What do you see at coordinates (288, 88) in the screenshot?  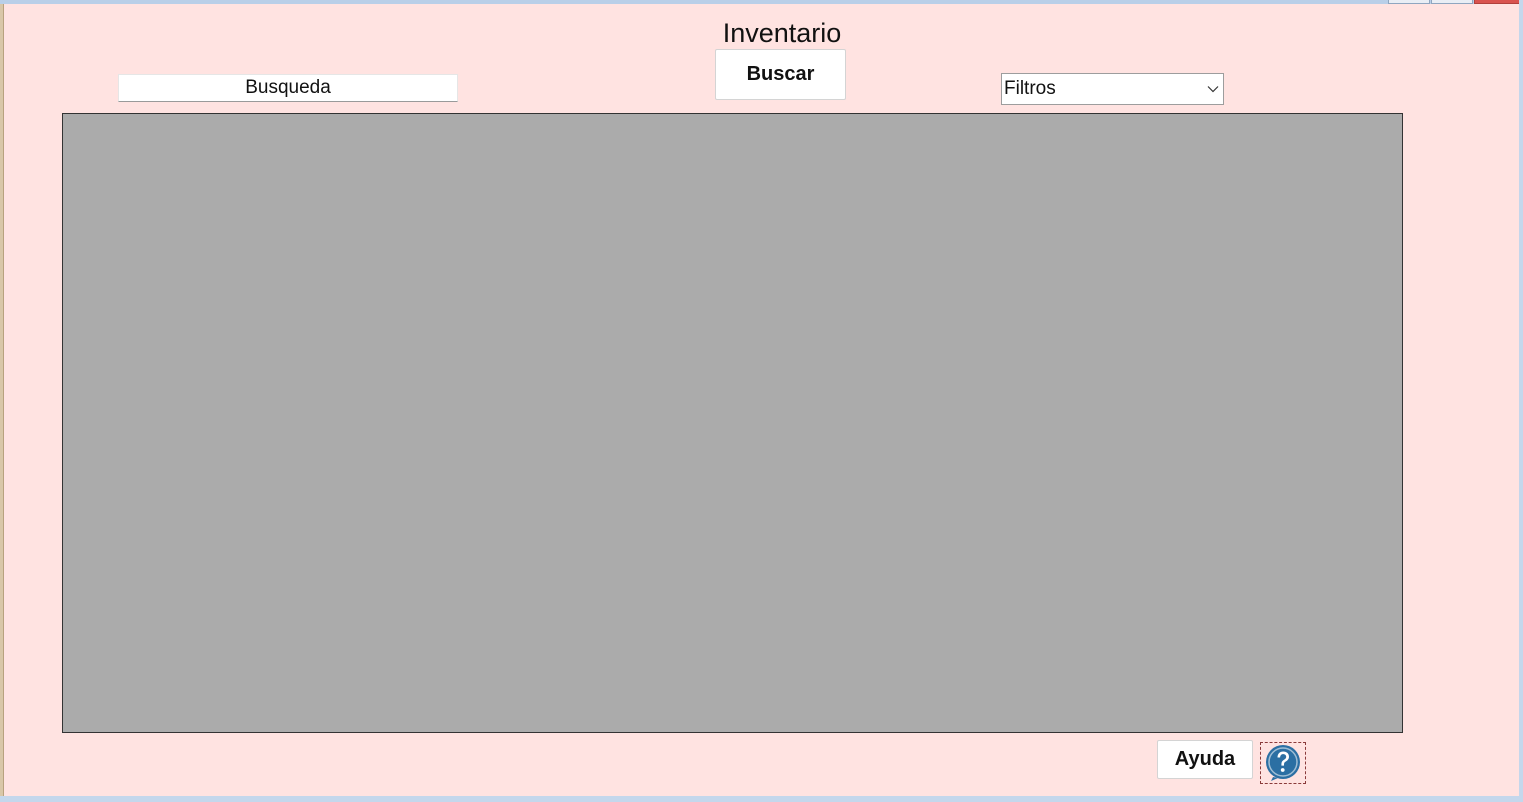 I see `search-input` at bounding box center [288, 88].